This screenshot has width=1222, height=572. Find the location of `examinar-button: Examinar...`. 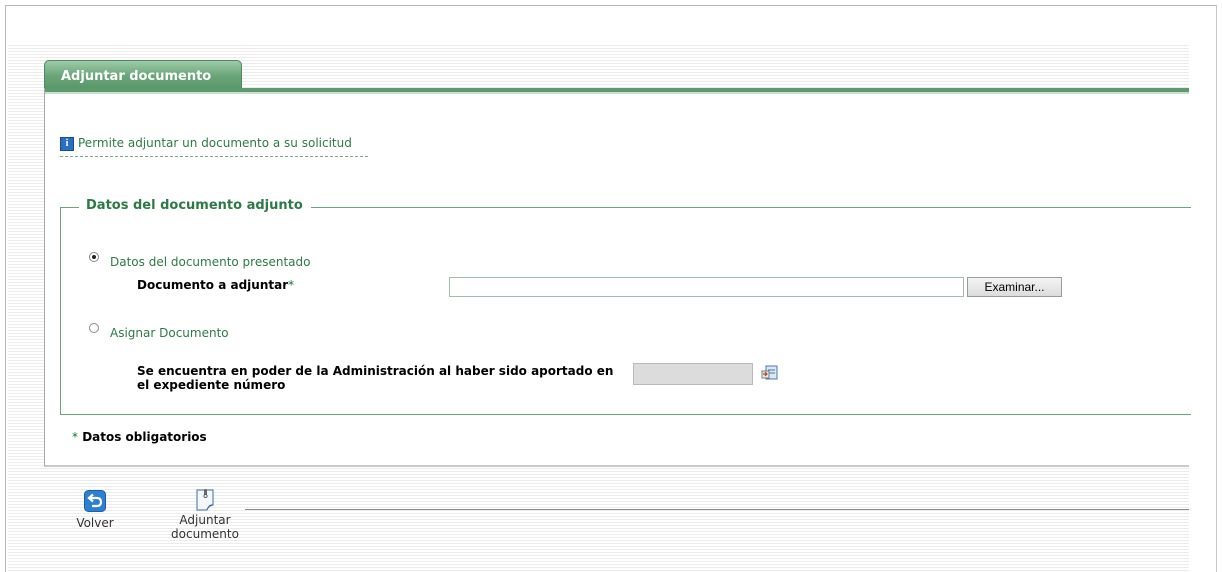

examinar-button: Examinar... is located at coordinates (1014, 287).